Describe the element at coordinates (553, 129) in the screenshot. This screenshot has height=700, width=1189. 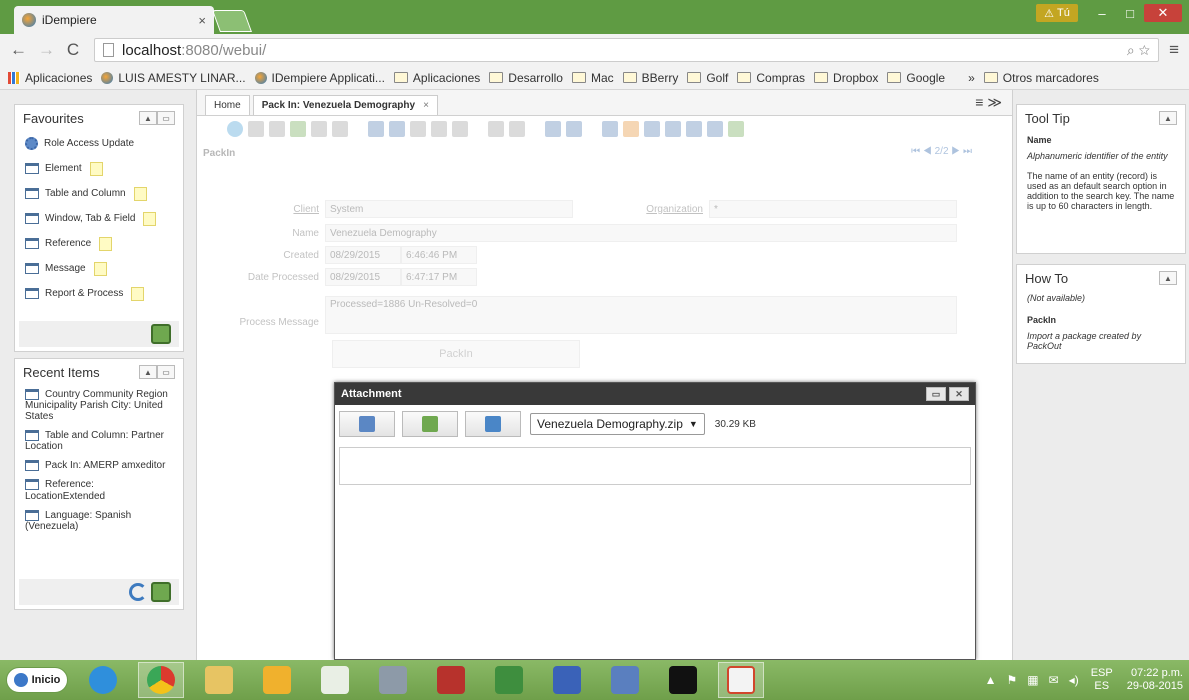
I see `report-icon` at that location.